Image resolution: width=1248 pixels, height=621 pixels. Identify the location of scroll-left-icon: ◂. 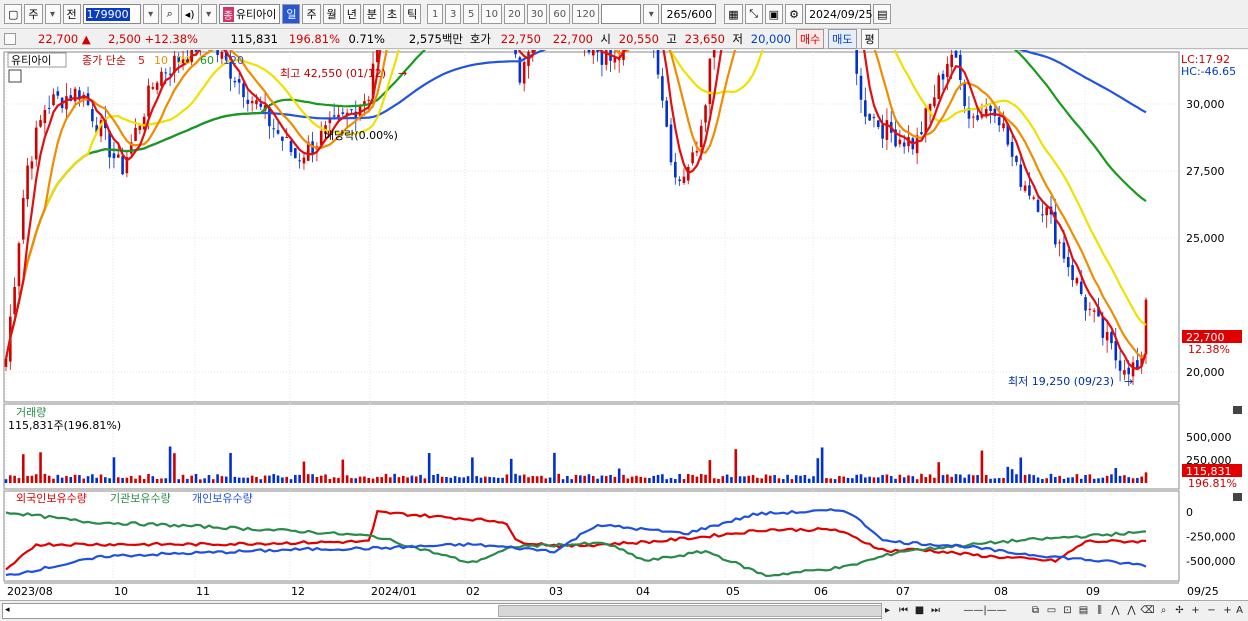
(7, 610).